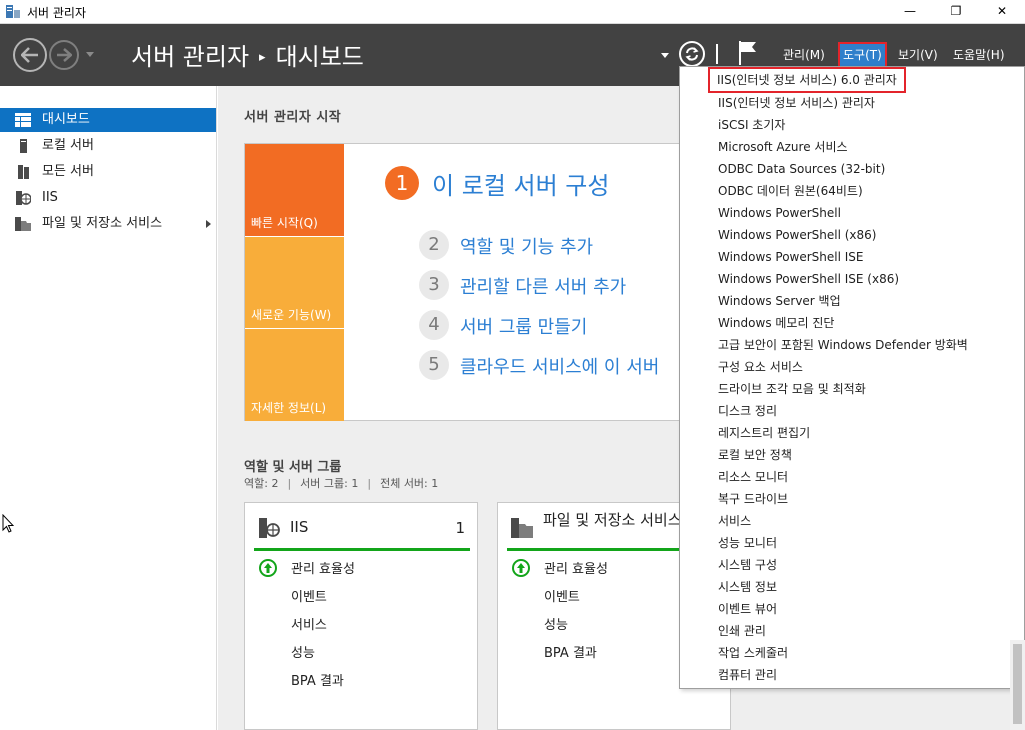  I want to click on tools-item-recovery-drive: 복구 드라이브, so click(753, 499).